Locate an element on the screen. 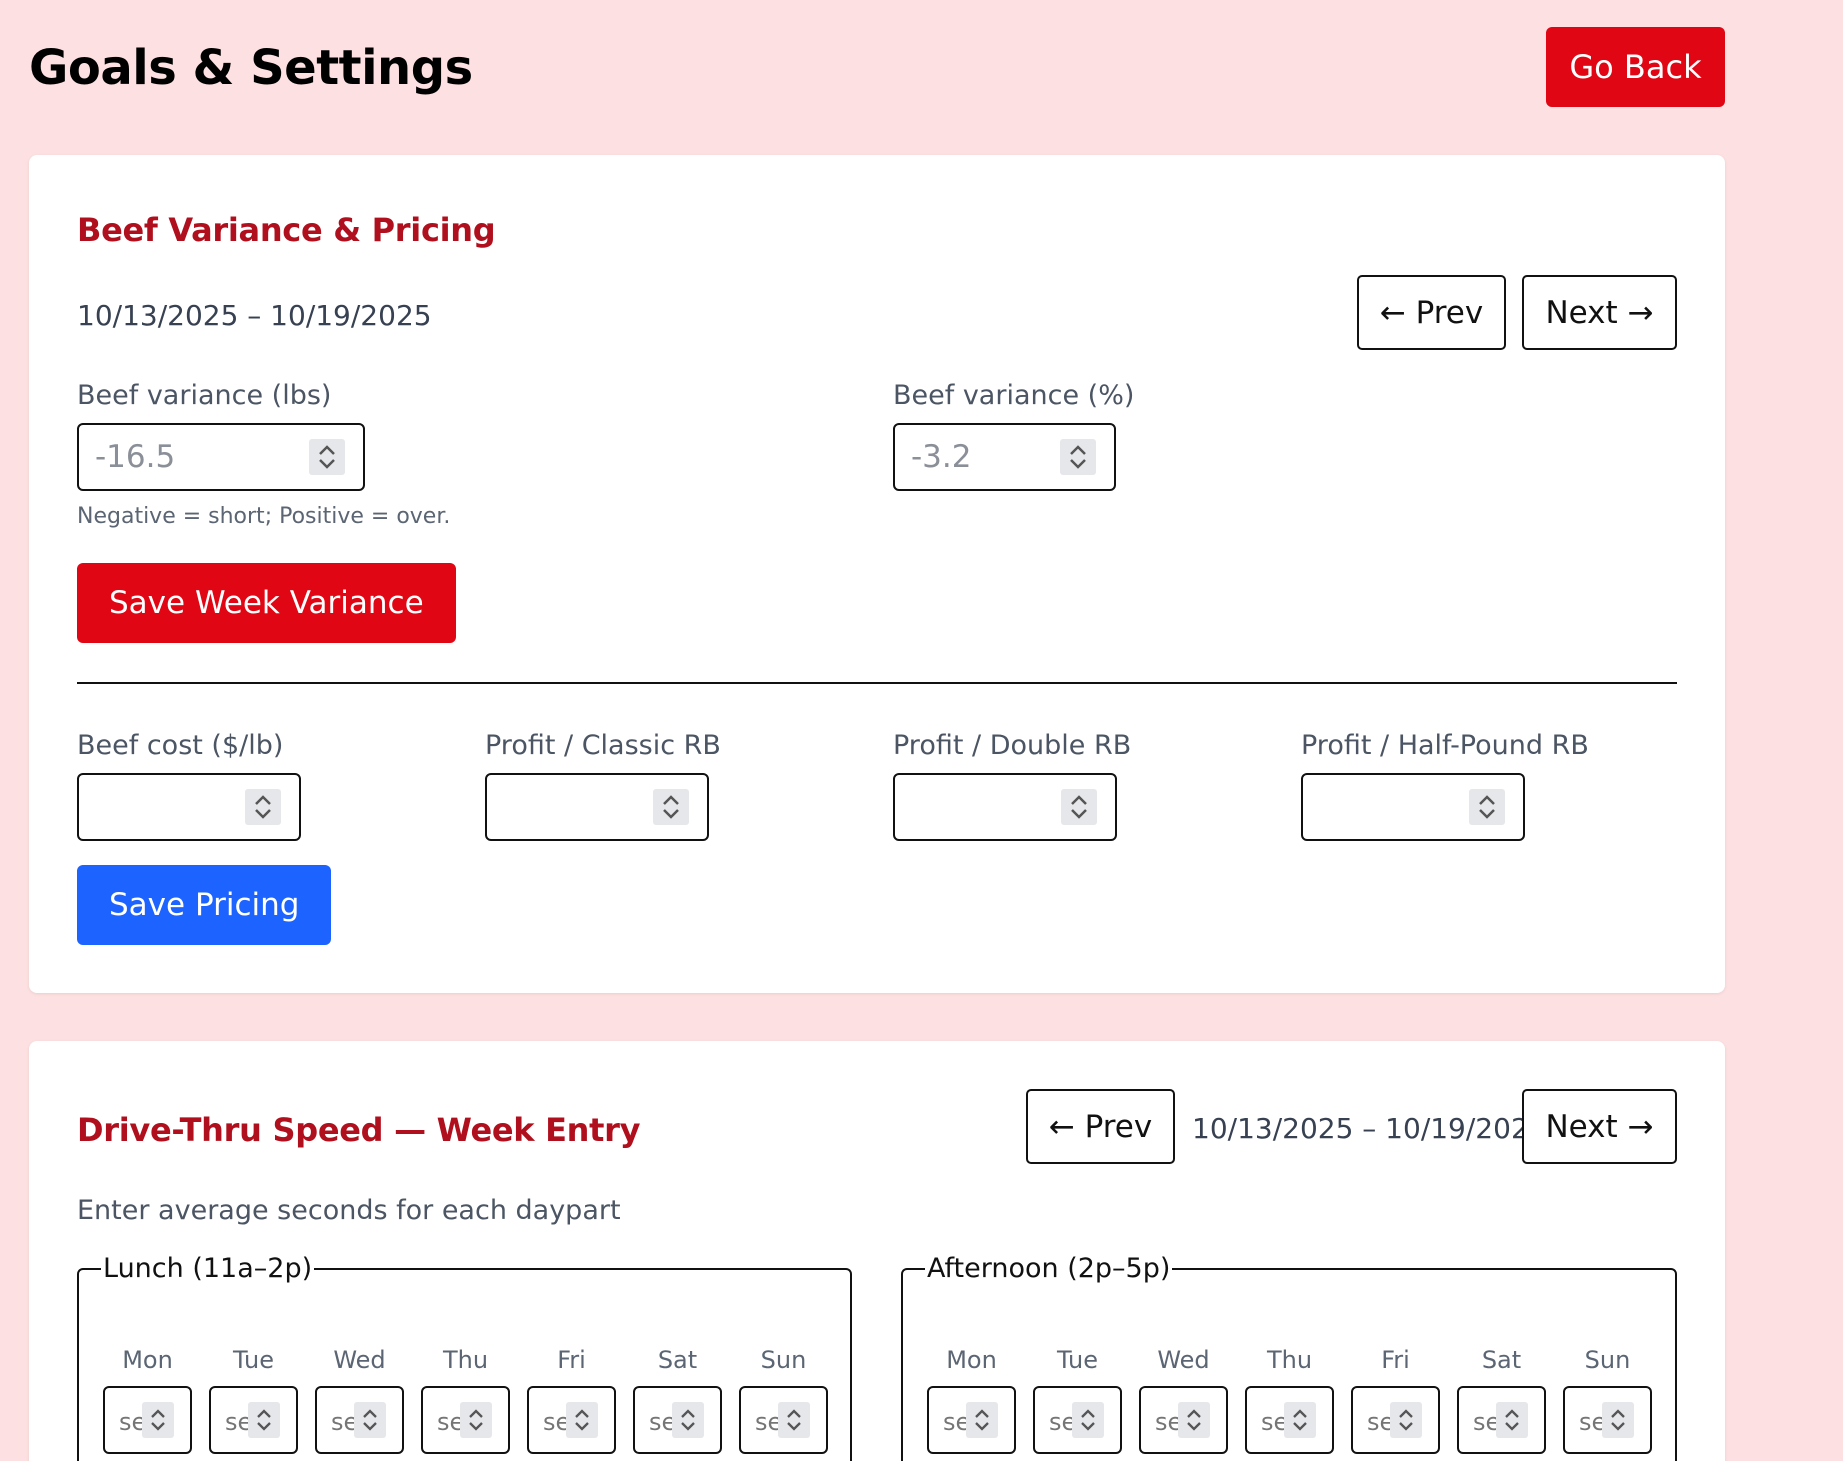 The image size is (1843, 1461). profit-halfpound-input is located at coordinates (1413, 807).